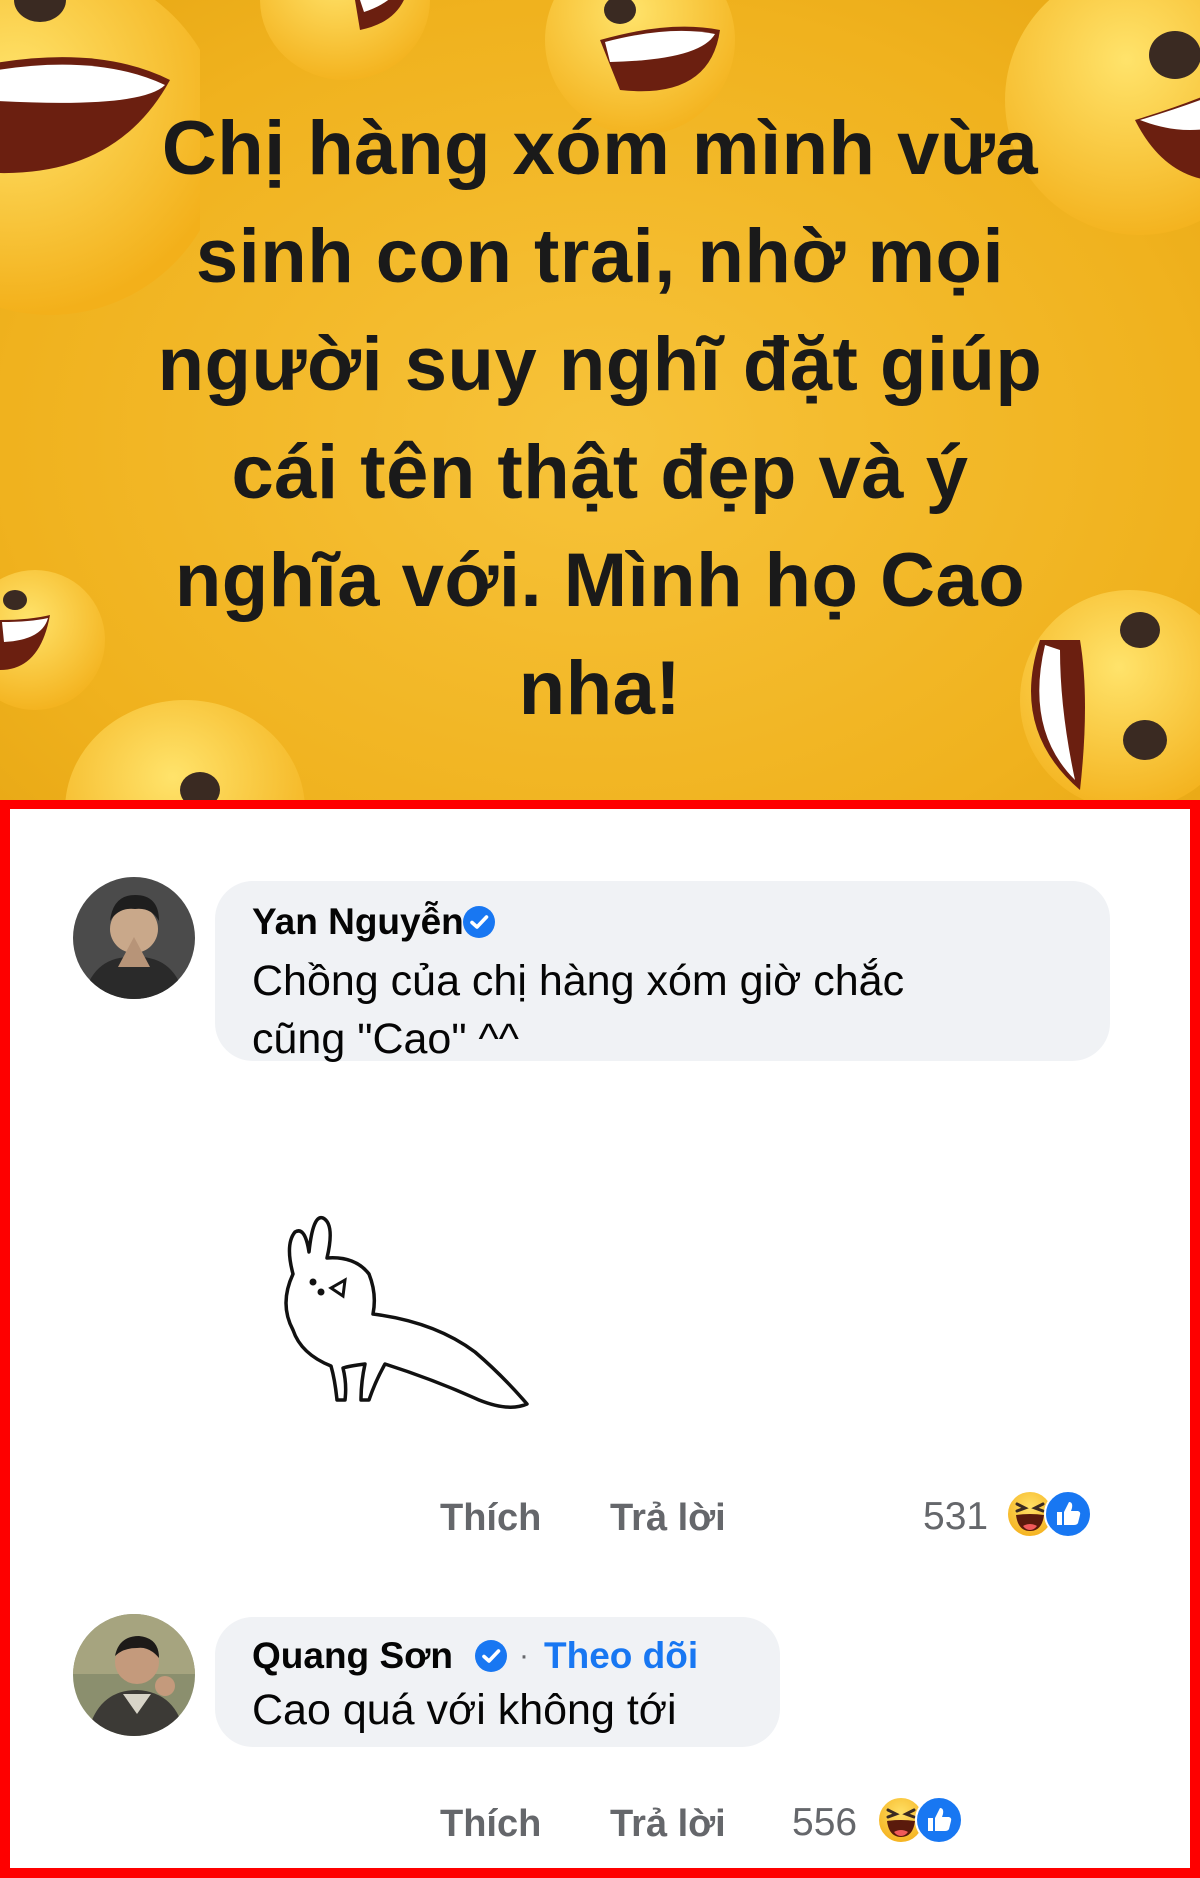 This screenshot has height=1878, width=1200. Describe the element at coordinates (600, 364) in the screenshot. I see `post-text-line: người suy nghĩ đặt giúp` at that location.